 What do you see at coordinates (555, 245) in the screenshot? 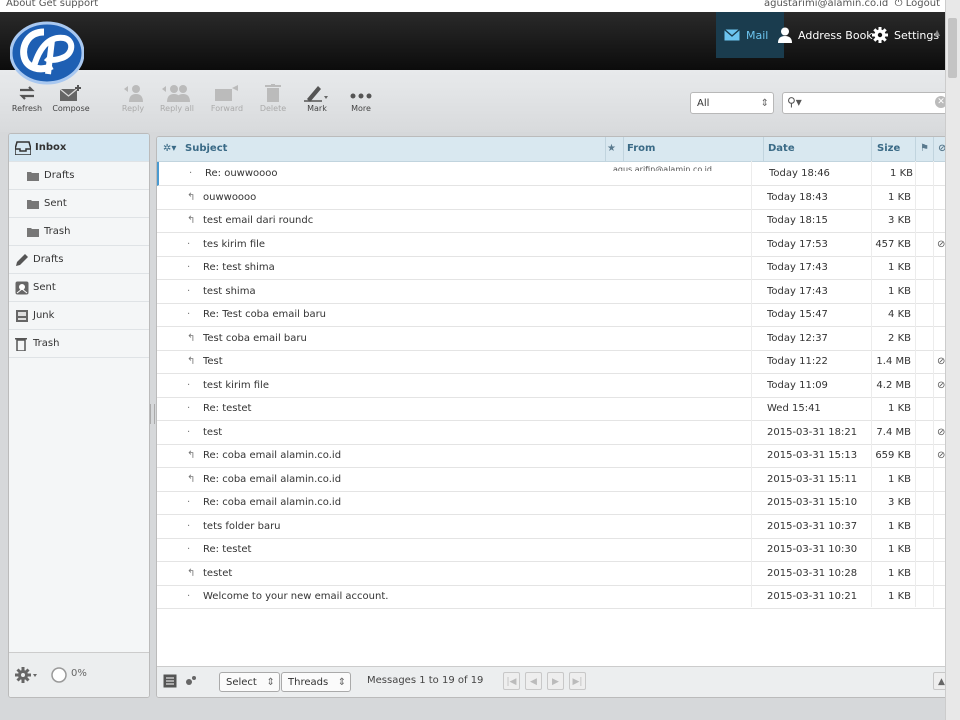
I see `table-row: · tes kirim file Today 17:53 457 KB ⊘` at bounding box center [555, 245].